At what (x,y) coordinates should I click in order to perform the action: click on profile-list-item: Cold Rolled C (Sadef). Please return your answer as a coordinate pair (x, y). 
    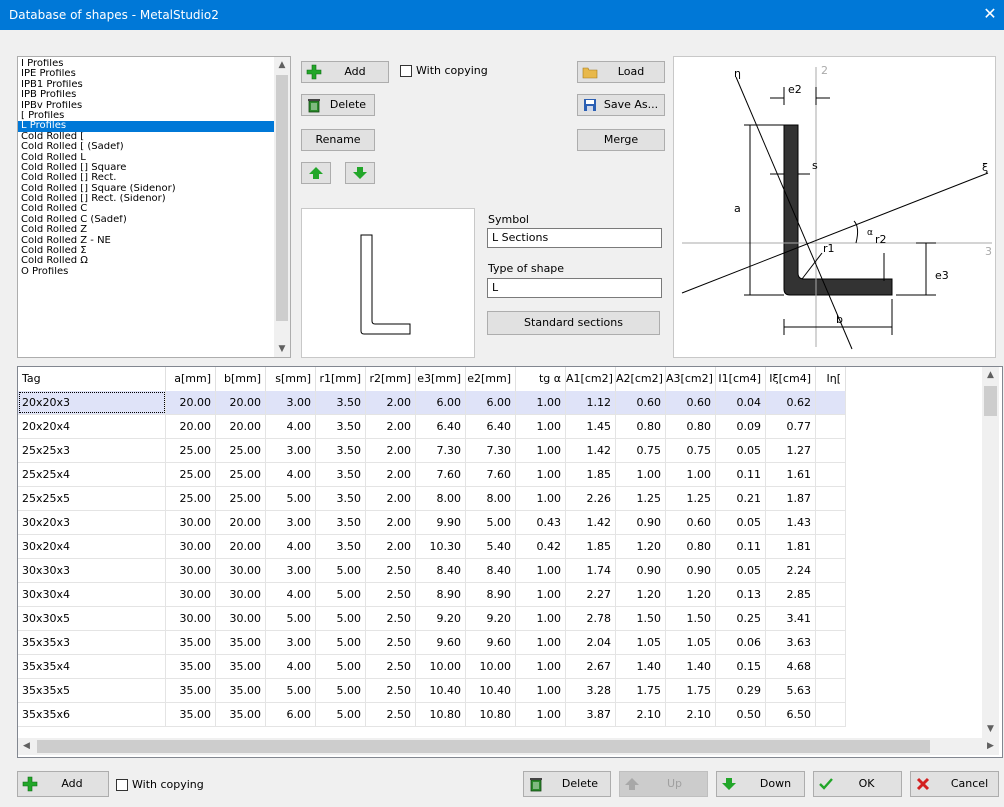
    Looking at the image, I should click on (146, 220).